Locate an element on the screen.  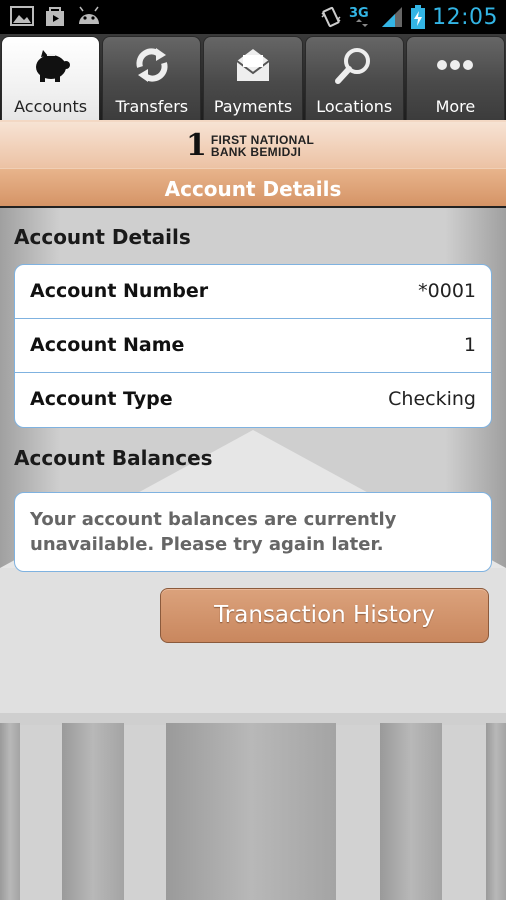
network-label: 3G is located at coordinates (359, 13).